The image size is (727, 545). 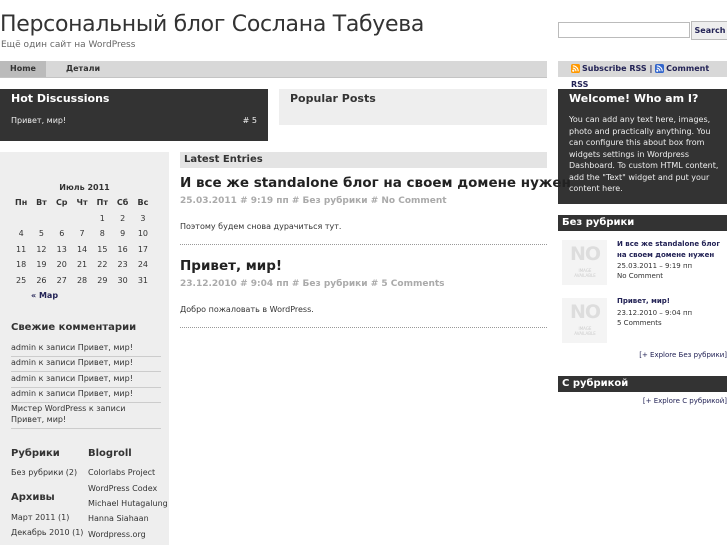 What do you see at coordinates (212, 24) in the screenshot?
I see `site-title: Персональный блог Сослана Табуева` at bounding box center [212, 24].